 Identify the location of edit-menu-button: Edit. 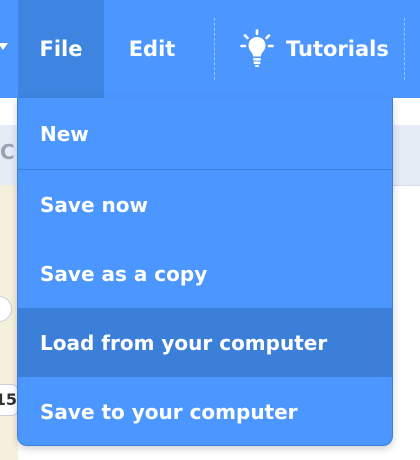
(152, 49).